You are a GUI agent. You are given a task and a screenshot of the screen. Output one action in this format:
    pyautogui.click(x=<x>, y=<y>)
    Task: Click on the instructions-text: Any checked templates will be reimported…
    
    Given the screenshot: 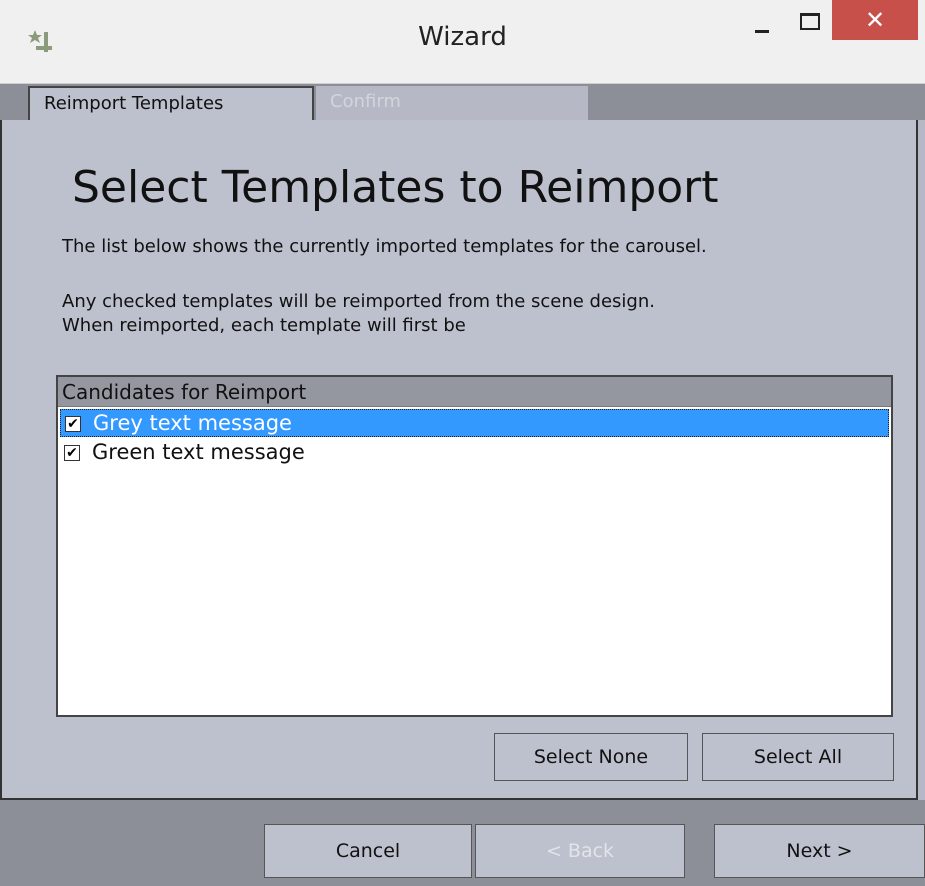 What is the action you would take?
    pyautogui.click(x=358, y=314)
    